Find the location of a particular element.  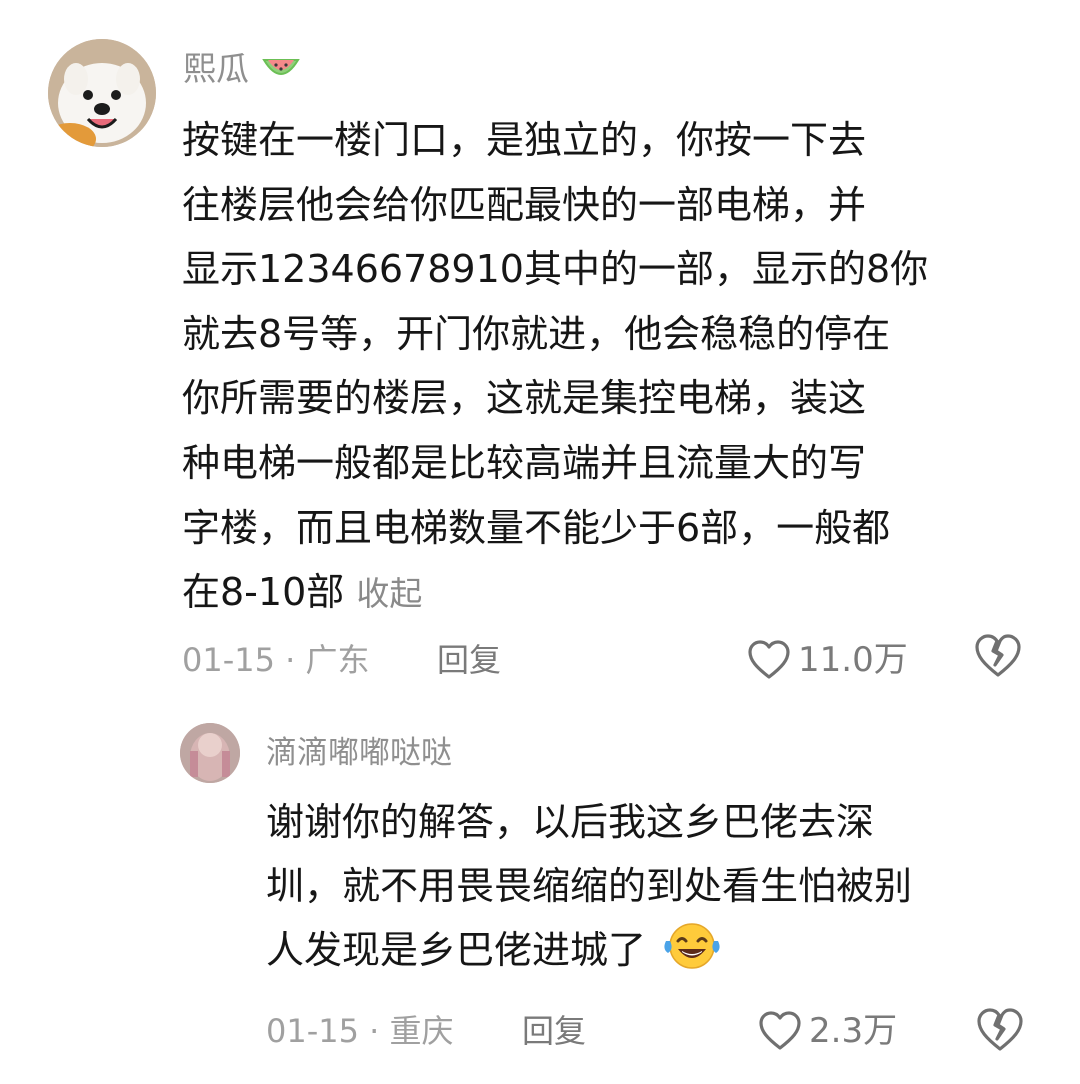

comment-text-line: 在8-10部 is located at coordinates (263, 592).